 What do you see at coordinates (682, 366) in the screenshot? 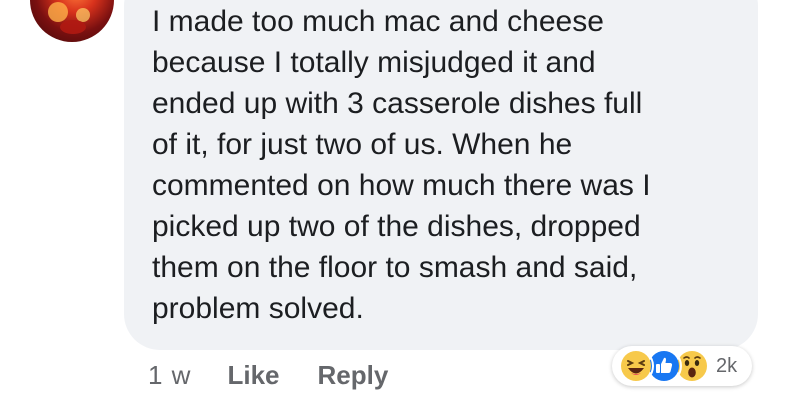
I see `reactions-summary: 2k` at bounding box center [682, 366].